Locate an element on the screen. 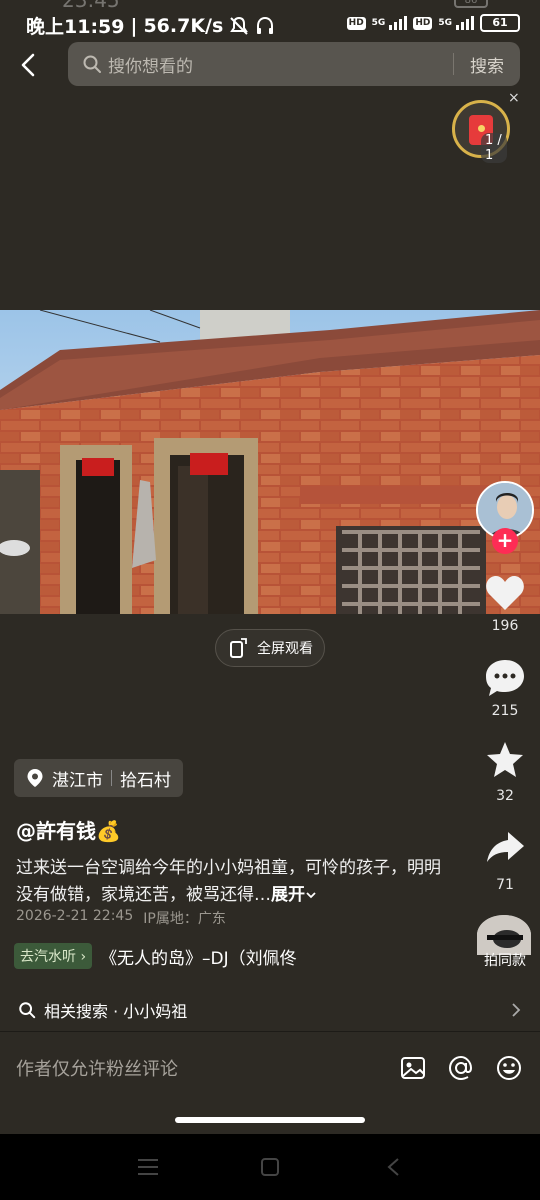 This screenshot has width=540, height=1200. emoji-icon is located at coordinates (509, 1068).